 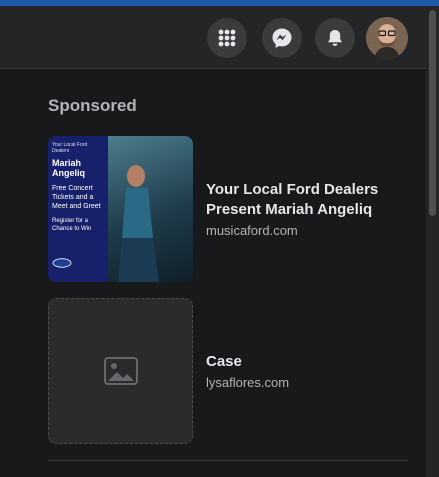 I want to click on menu-button, so click(x=227, y=38).